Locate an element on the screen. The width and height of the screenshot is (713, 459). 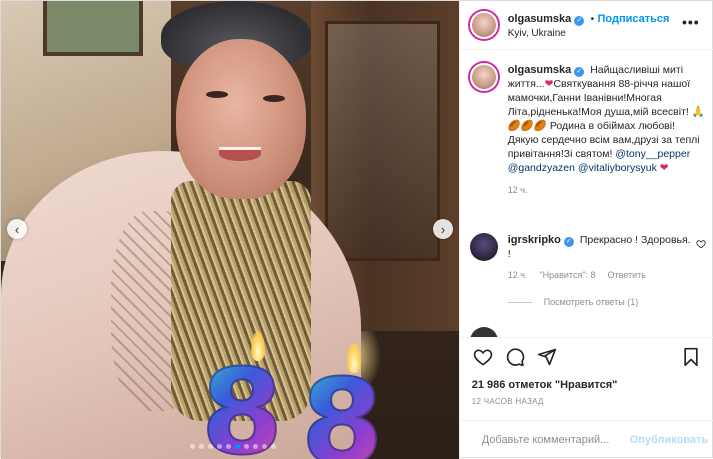
replies-line is located at coordinates (519, 302).